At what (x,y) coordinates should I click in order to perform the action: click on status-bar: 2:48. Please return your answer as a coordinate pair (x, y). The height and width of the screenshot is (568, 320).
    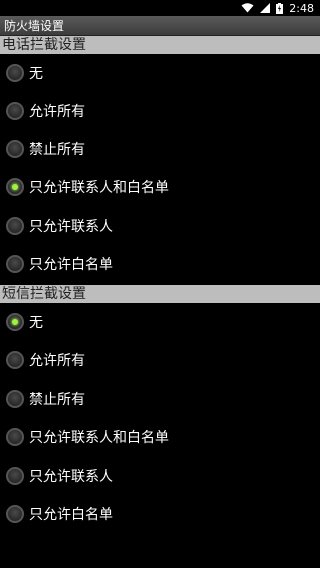
    Looking at the image, I should click on (160, 8).